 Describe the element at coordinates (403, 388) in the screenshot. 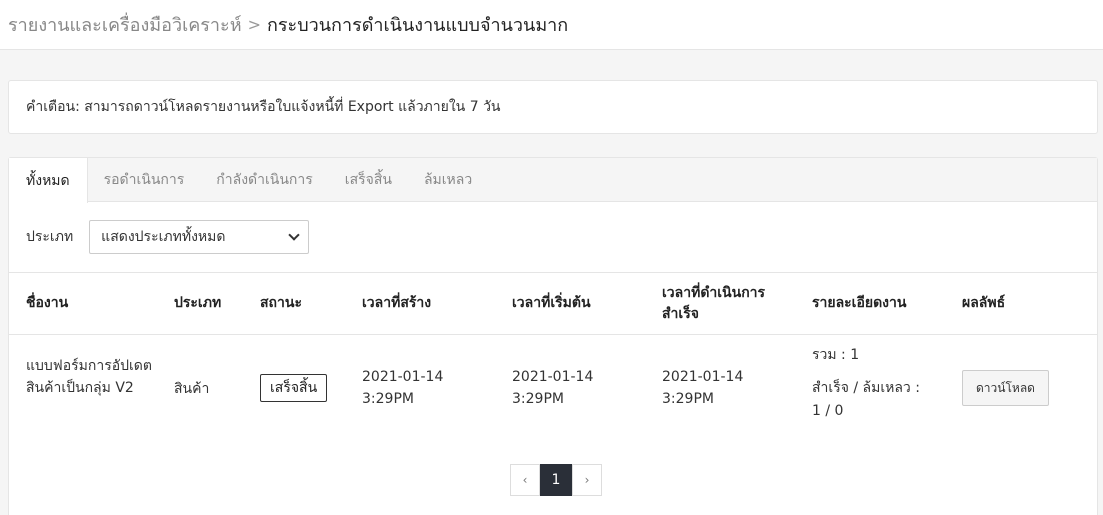

I see `created-time: 2021-01-14 3:29PM` at that location.